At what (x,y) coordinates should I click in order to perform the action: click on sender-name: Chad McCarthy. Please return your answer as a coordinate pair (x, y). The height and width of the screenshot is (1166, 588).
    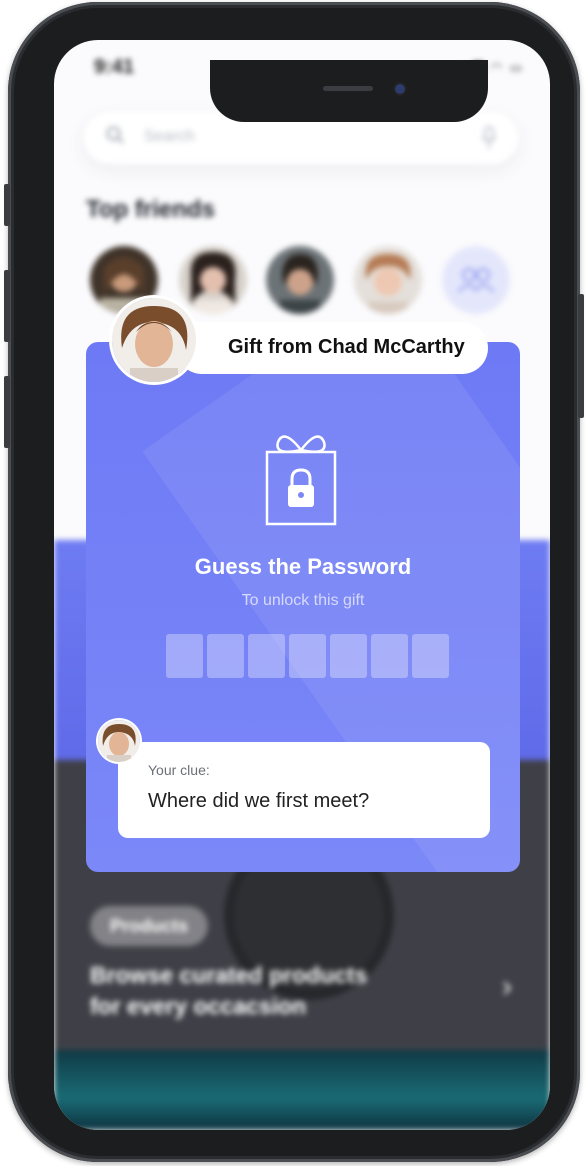
    Looking at the image, I should click on (391, 347).